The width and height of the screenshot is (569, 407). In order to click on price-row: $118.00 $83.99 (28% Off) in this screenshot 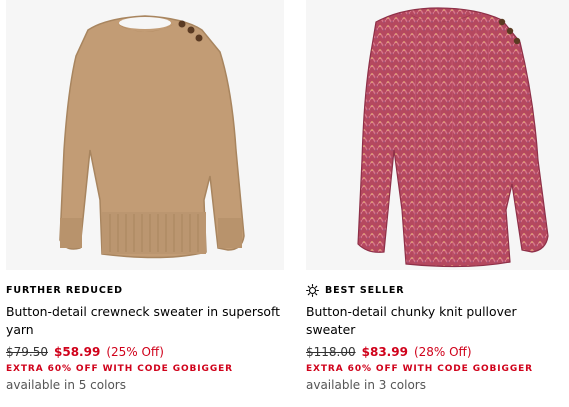, I will do `click(437, 352)`.